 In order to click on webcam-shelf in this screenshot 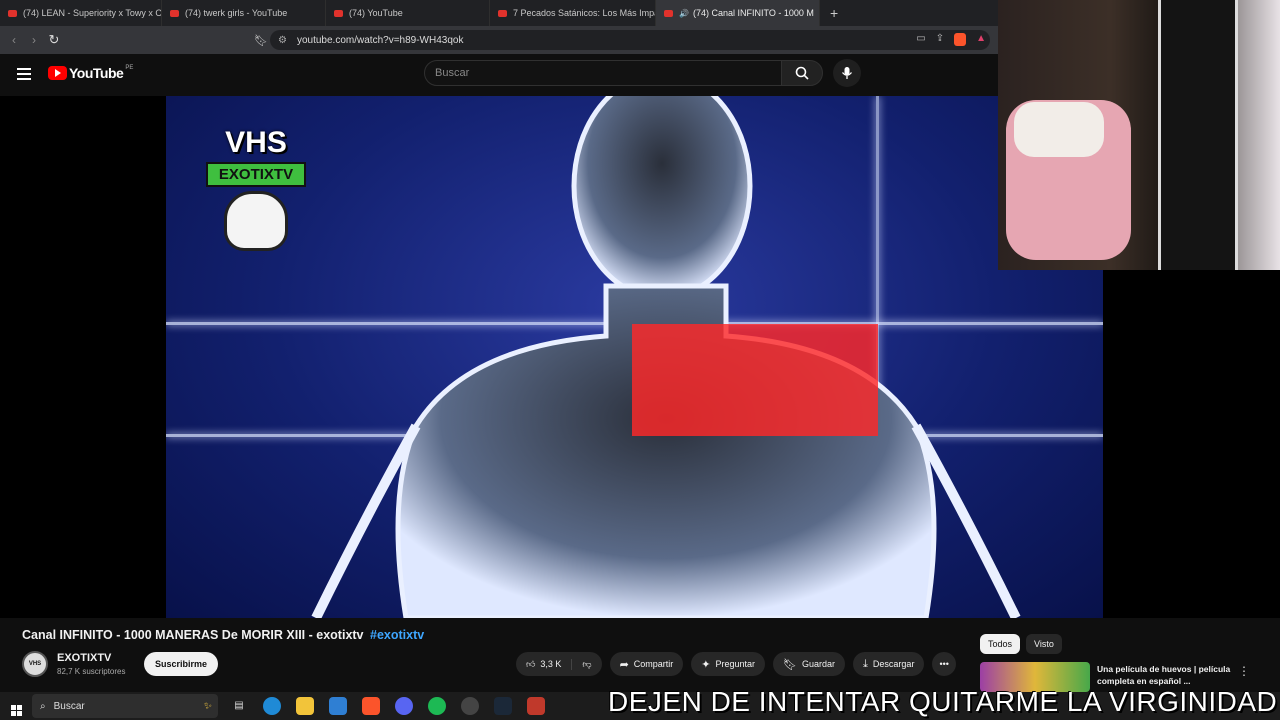, I will do `click(1198, 135)`.